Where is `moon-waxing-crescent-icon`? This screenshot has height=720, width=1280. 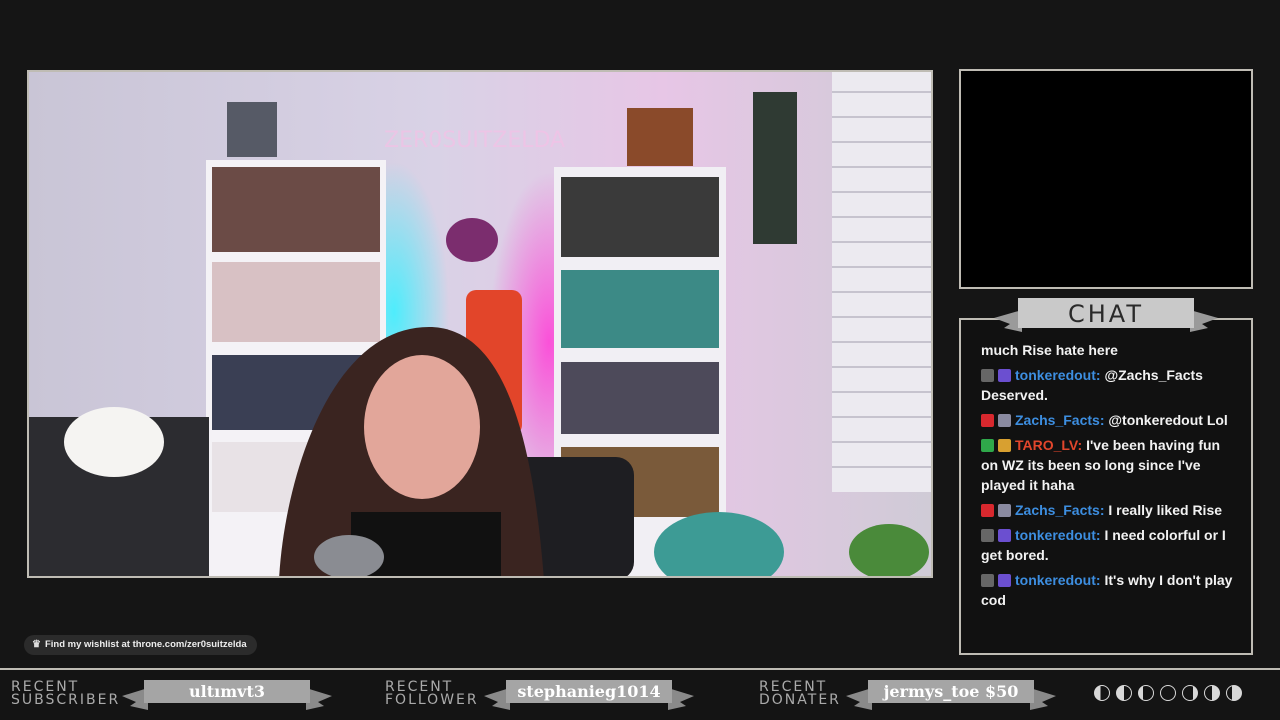 moon-waxing-crescent-icon is located at coordinates (1190, 693).